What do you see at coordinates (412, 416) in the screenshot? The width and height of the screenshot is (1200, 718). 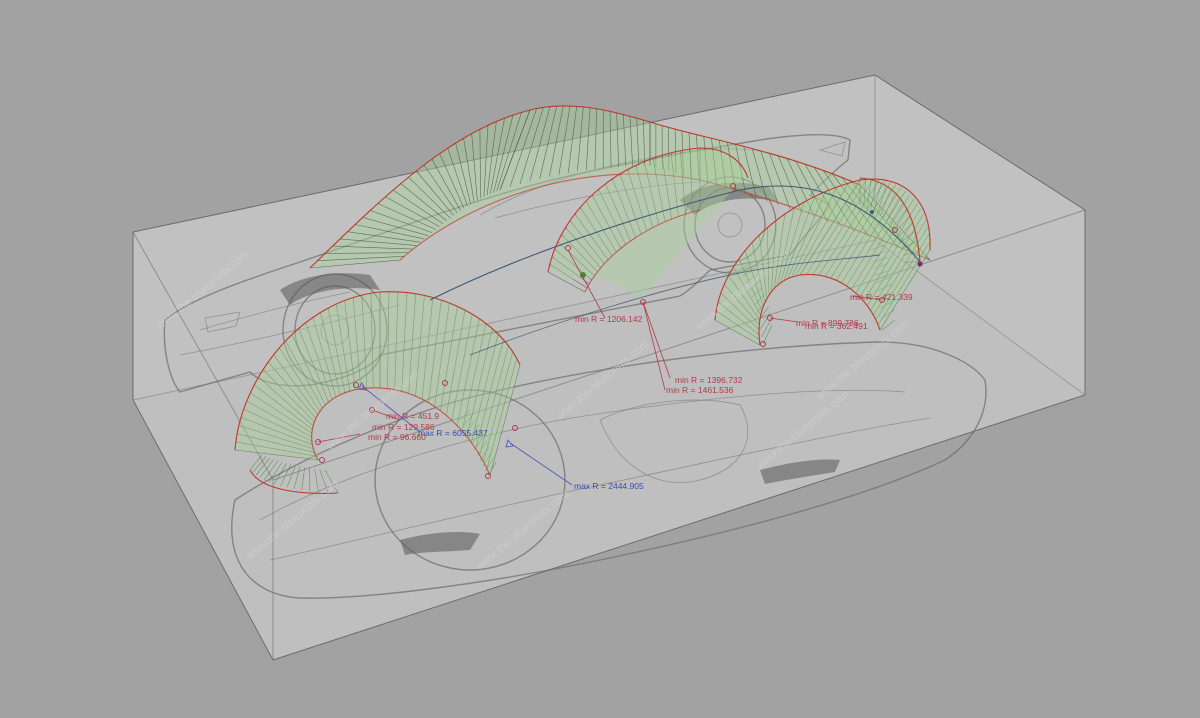 I see `min-radius-label: min R = 451.9` at bounding box center [412, 416].